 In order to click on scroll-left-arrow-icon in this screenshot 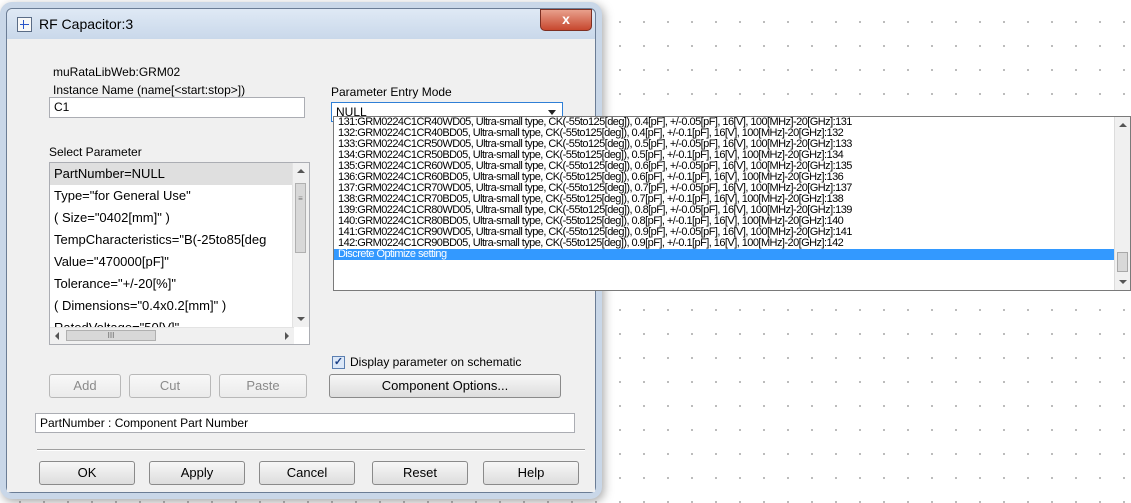, I will do `click(57, 336)`.